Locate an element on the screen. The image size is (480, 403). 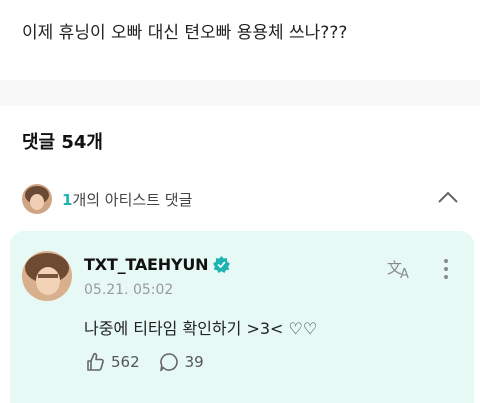
post-text: 이제 휴닝이 오빠 대신 텬오빠 용용체 쓰나??? is located at coordinates (185, 33).